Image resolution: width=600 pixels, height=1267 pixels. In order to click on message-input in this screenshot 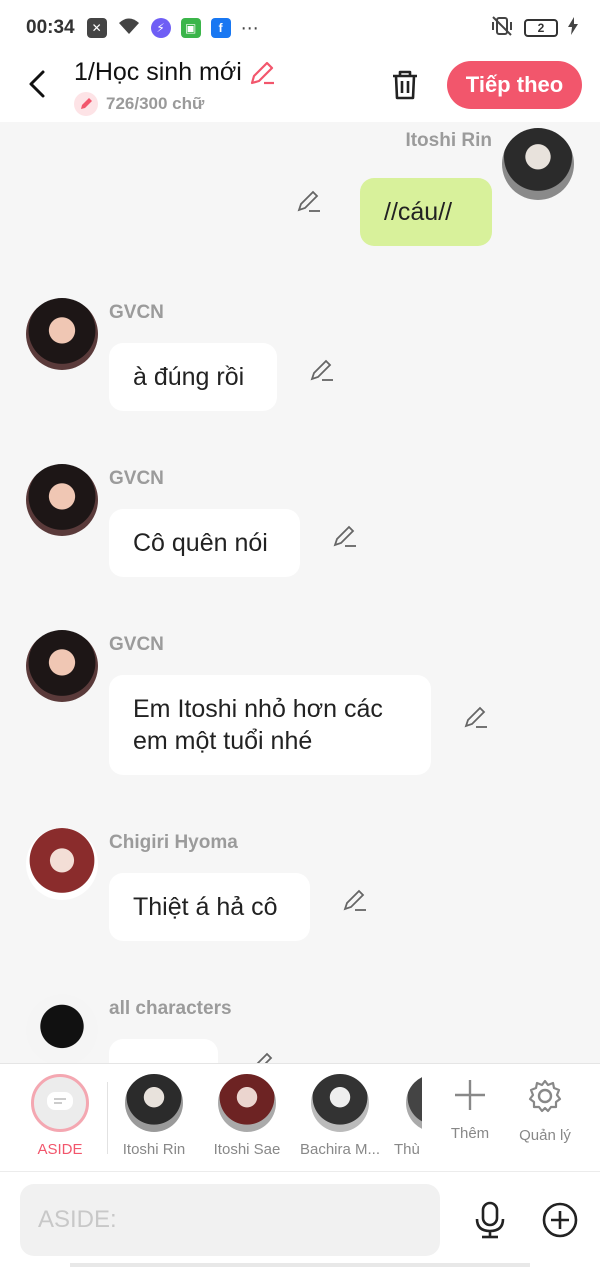, I will do `click(230, 1220)`.